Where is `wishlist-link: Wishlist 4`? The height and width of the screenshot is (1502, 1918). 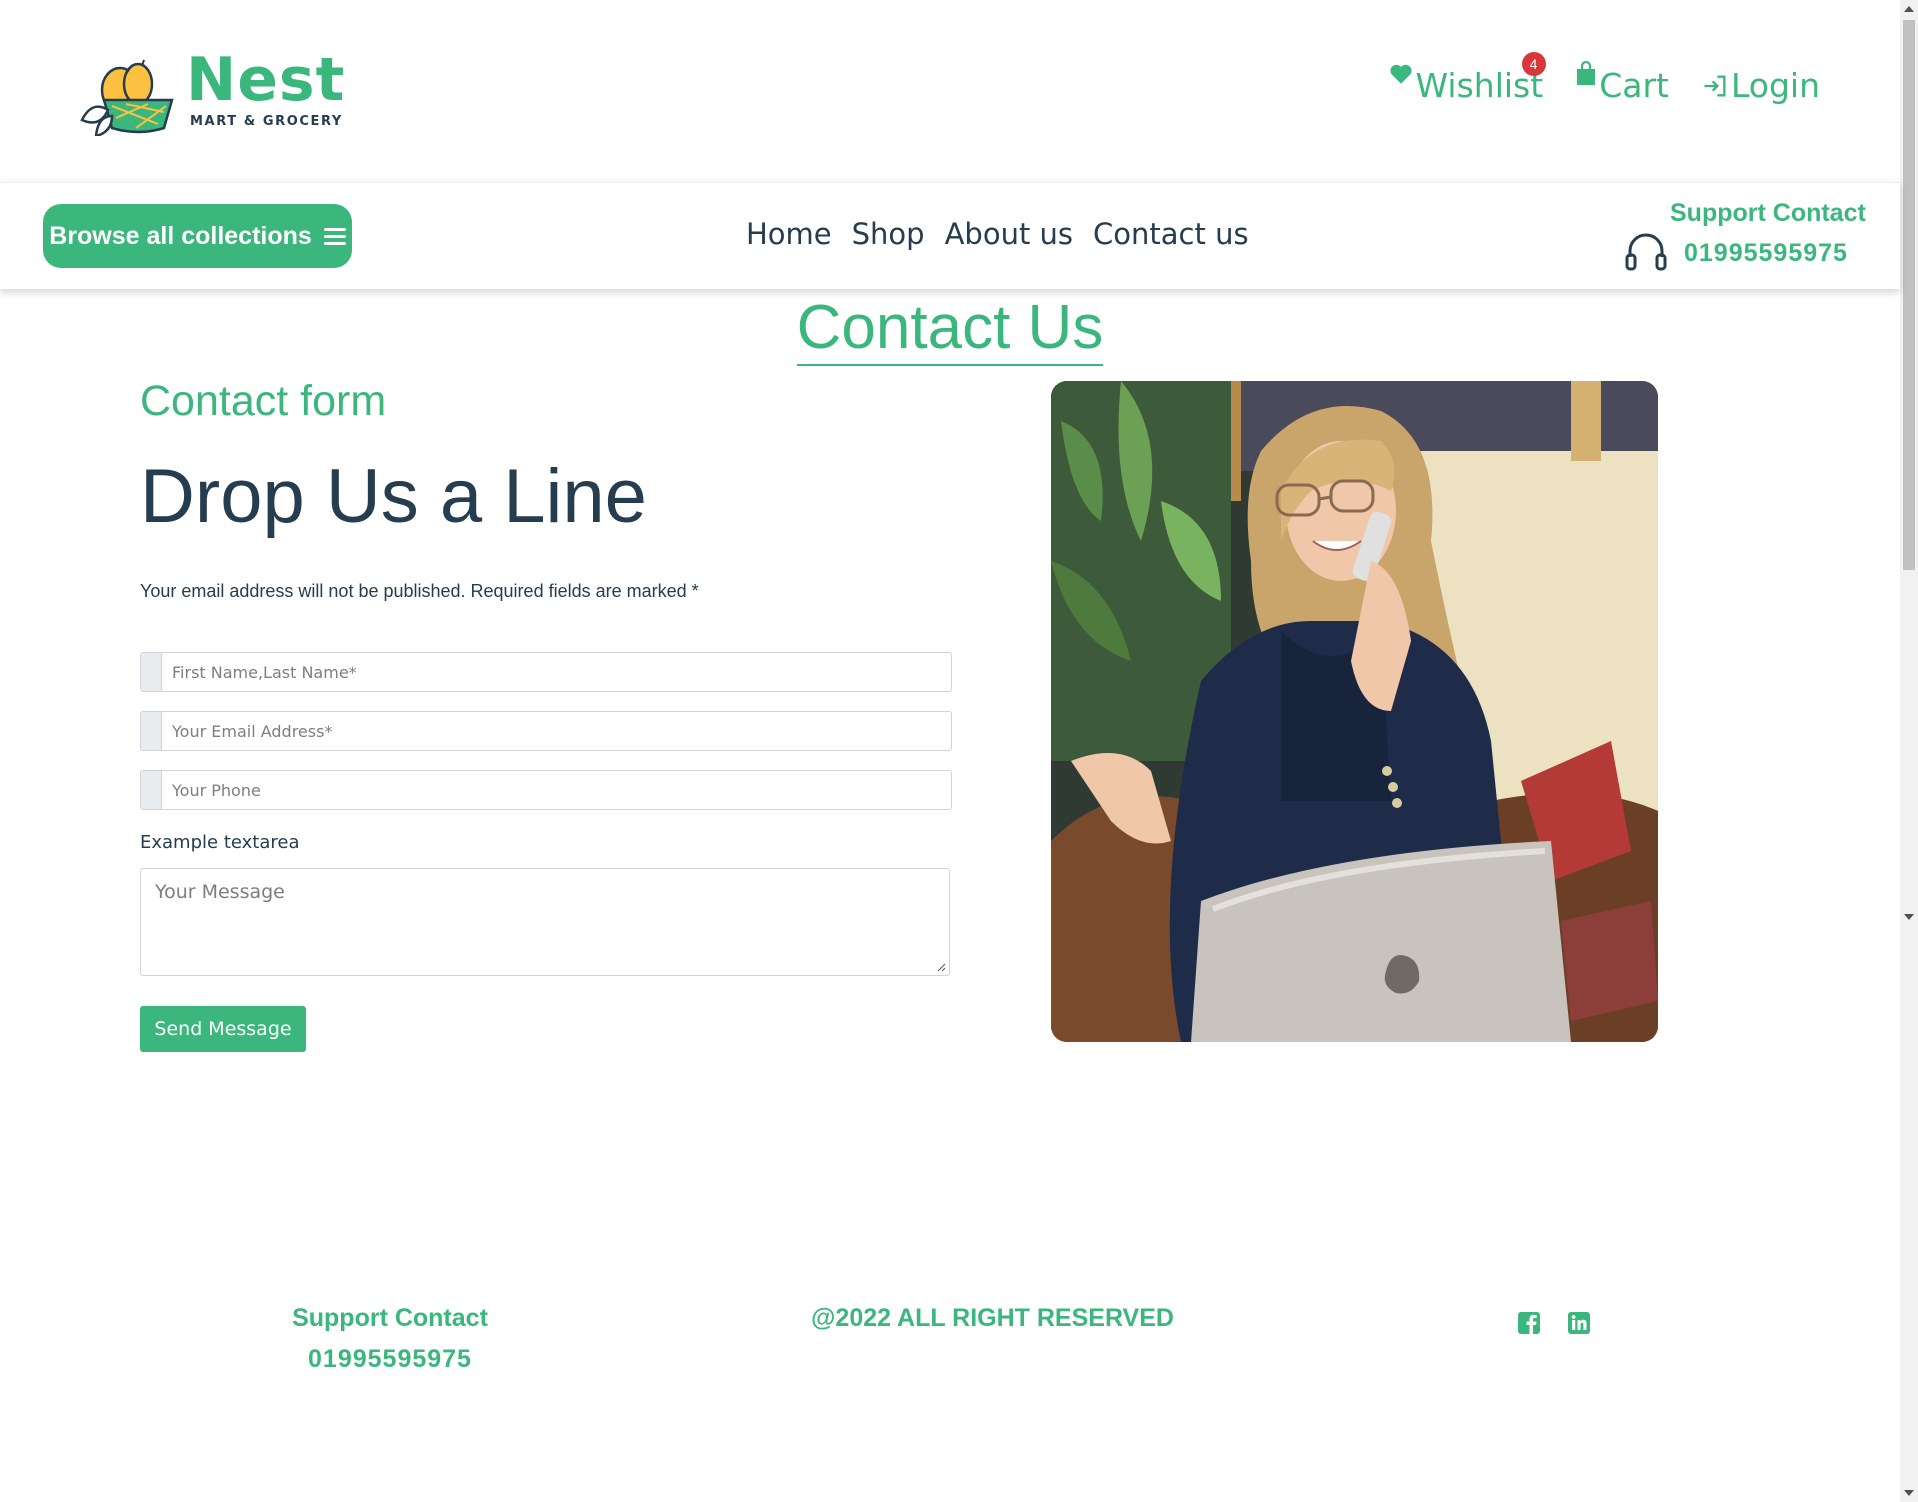
wishlist-link: Wishlist 4 is located at coordinates (1467, 78).